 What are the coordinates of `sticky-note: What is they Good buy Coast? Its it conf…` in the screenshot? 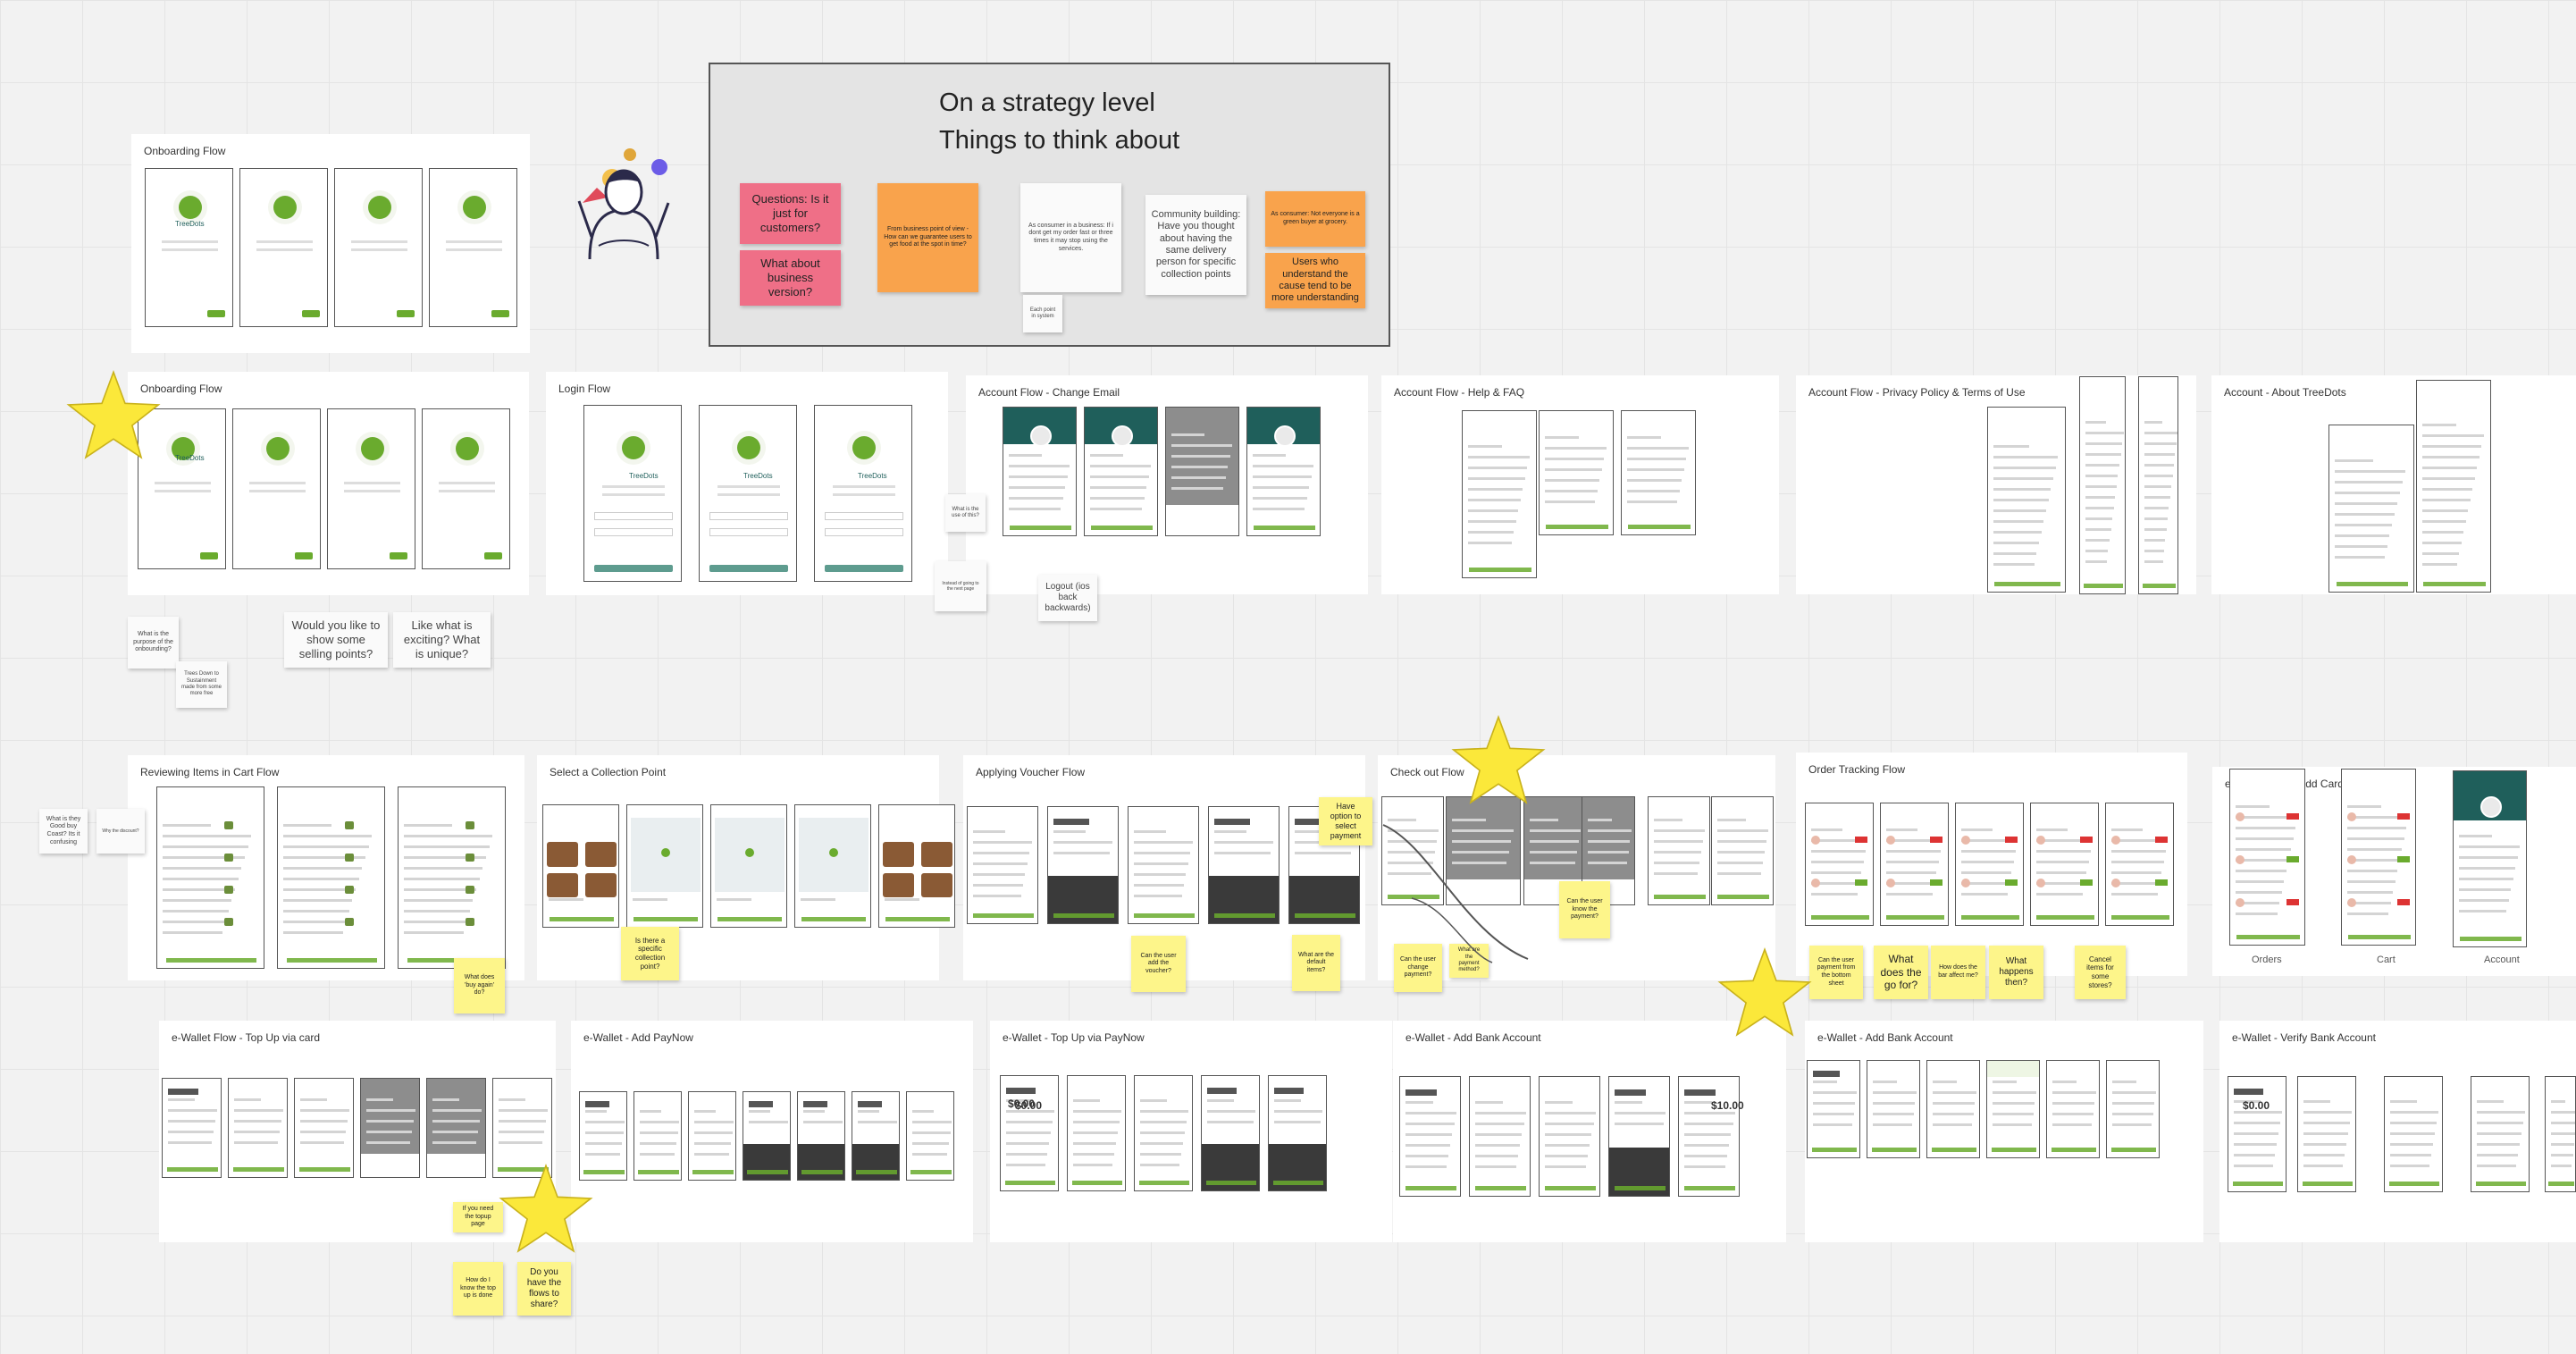 It's located at (63, 831).